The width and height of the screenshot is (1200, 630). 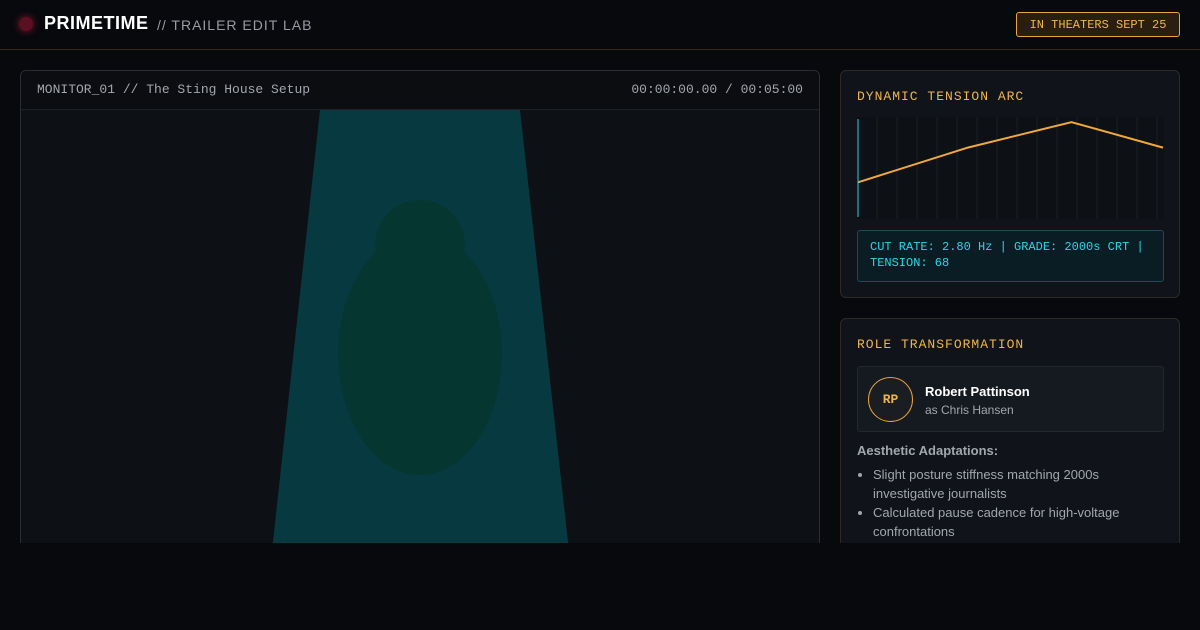 I want to click on tension-panel-title: DYNAMIC TENSION ARC, so click(x=941, y=96).